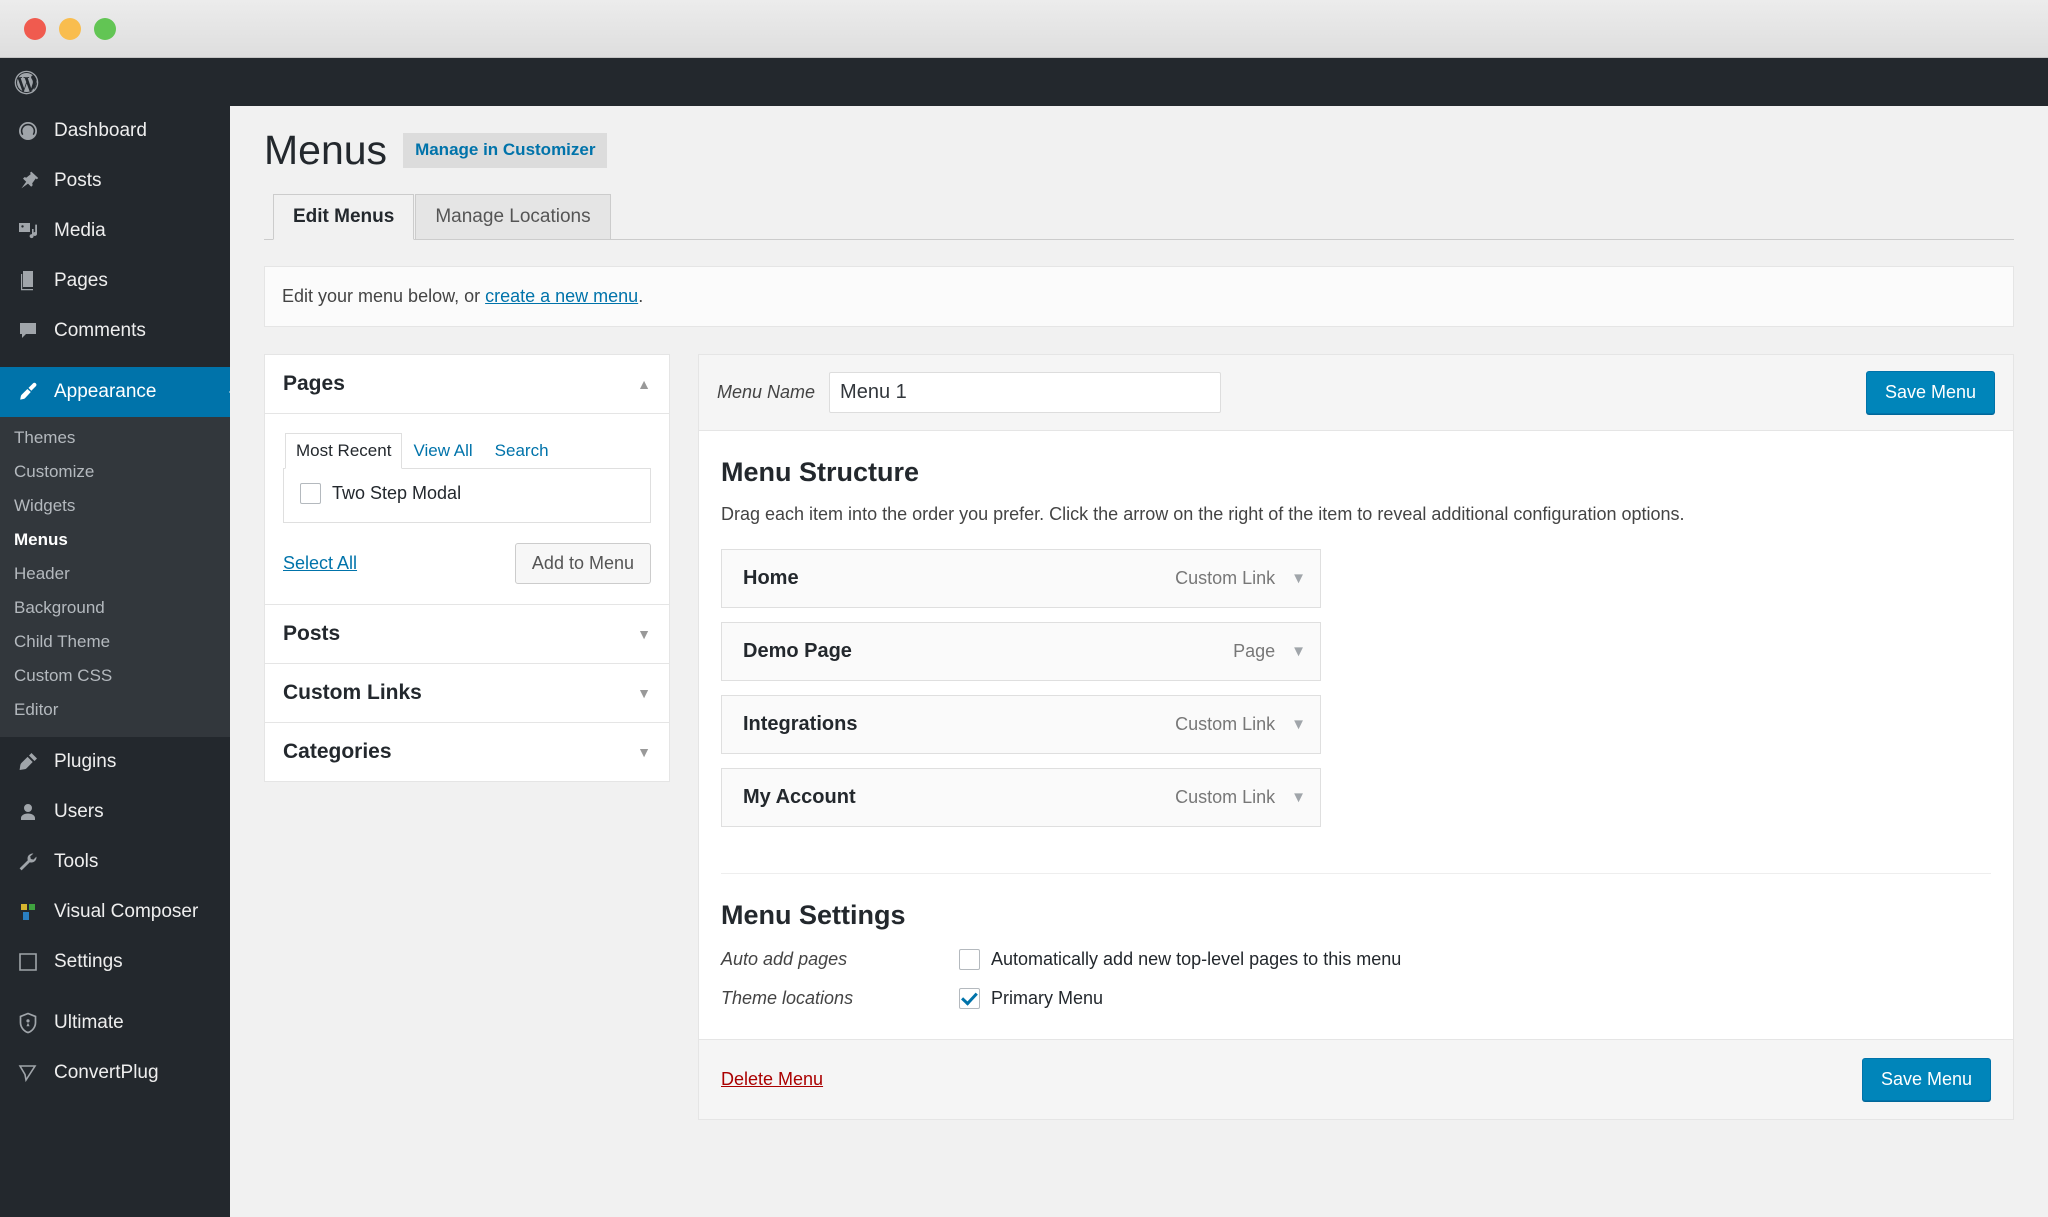 This screenshot has height=1217, width=2048. Describe the element at coordinates (326, 150) in the screenshot. I see `page-title: Menus` at that location.